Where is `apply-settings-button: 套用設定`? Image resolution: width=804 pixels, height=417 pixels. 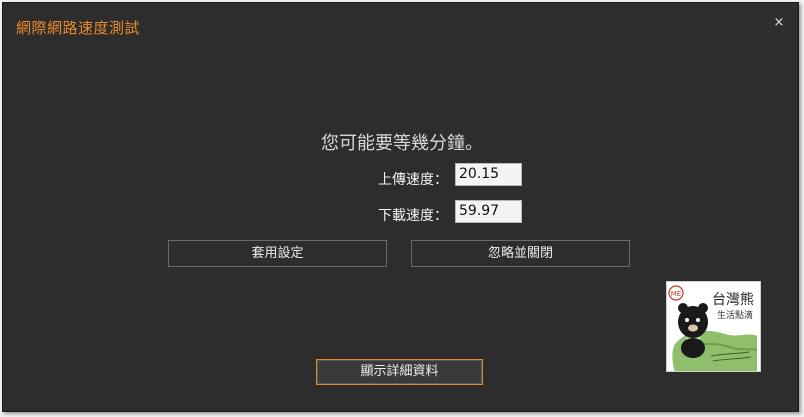 apply-settings-button: 套用設定 is located at coordinates (277, 253).